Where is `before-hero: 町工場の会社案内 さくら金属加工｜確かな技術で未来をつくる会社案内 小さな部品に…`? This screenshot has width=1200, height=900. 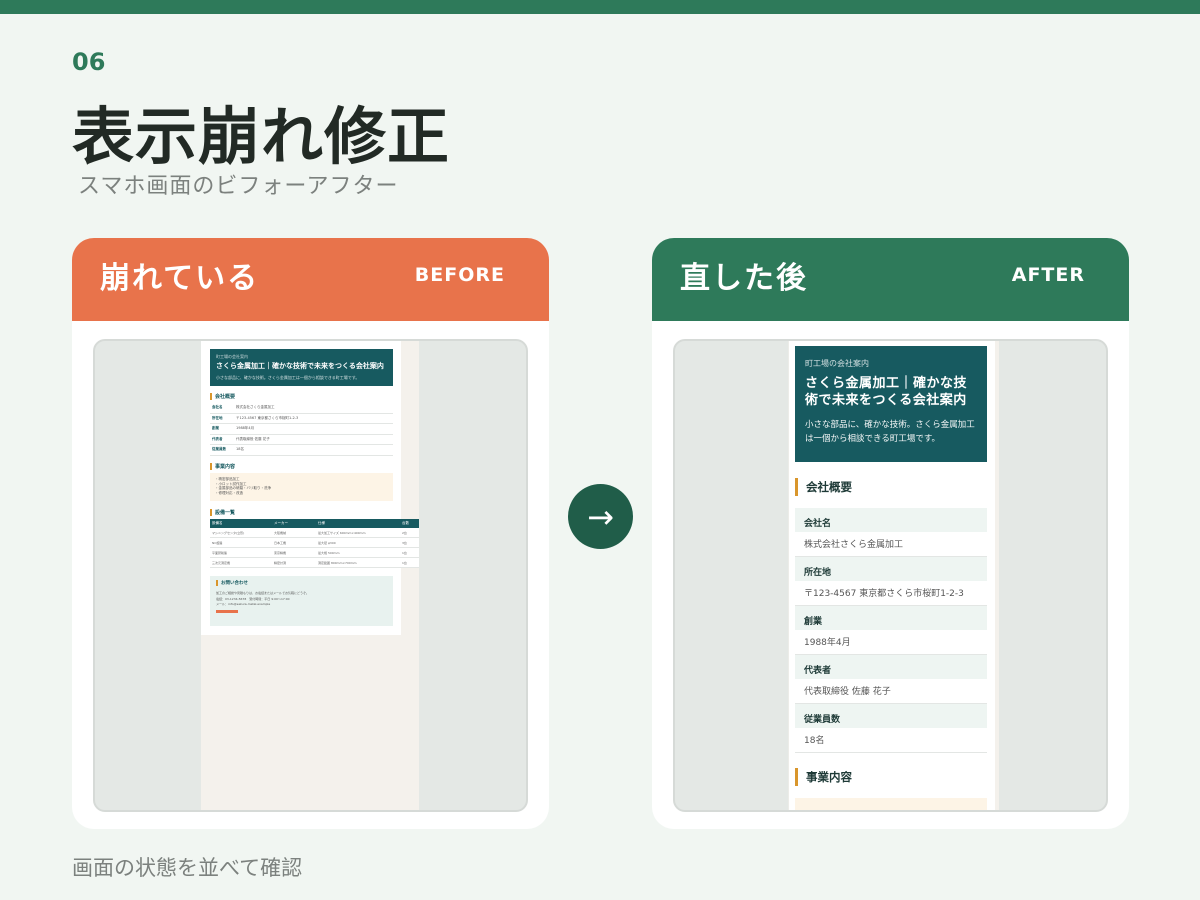
before-hero: 町工場の会社案内 さくら金属加工｜確かな技術で未来をつくる会社案内 小さな部品に… is located at coordinates (301, 367).